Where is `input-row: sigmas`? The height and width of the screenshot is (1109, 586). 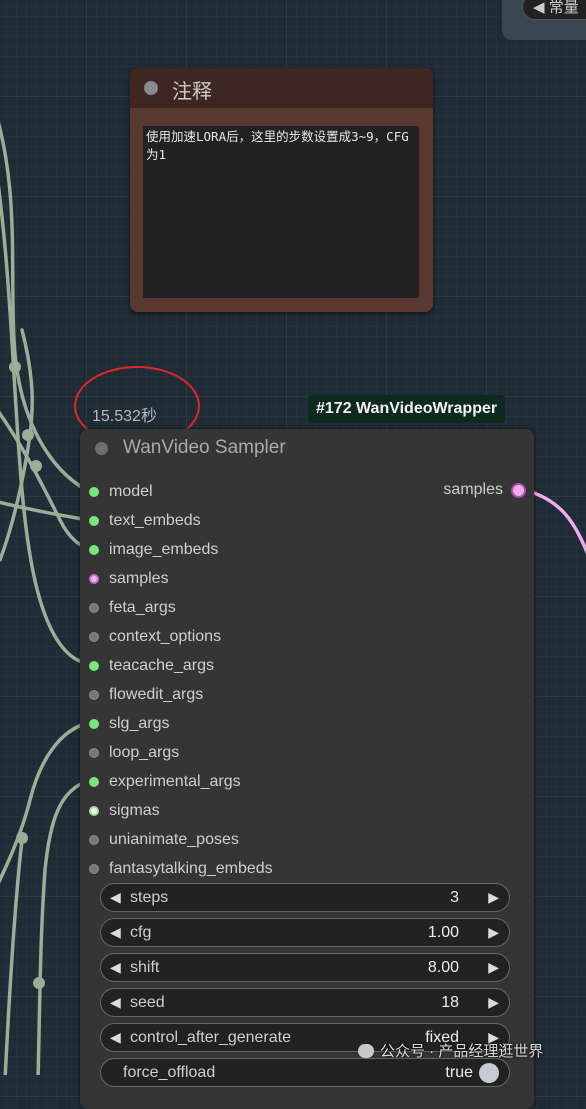 input-row: sigmas is located at coordinates (120, 810).